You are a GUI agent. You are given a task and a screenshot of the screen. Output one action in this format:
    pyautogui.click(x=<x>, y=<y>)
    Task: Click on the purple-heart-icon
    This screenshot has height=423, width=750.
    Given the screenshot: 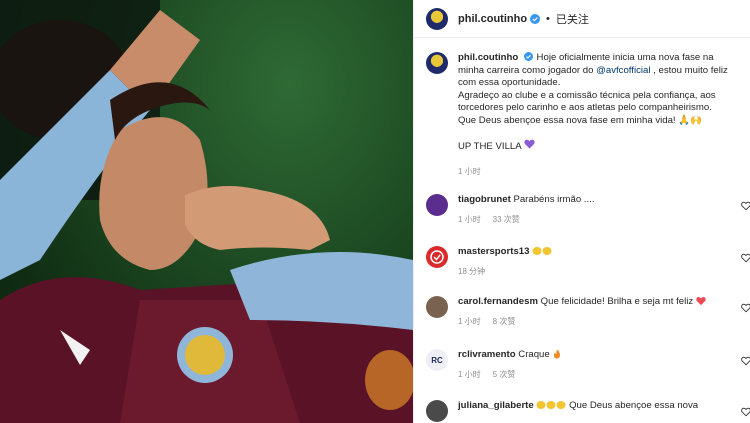 What is the action you would take?
    pyautogui.click(x=529, y=146)
    